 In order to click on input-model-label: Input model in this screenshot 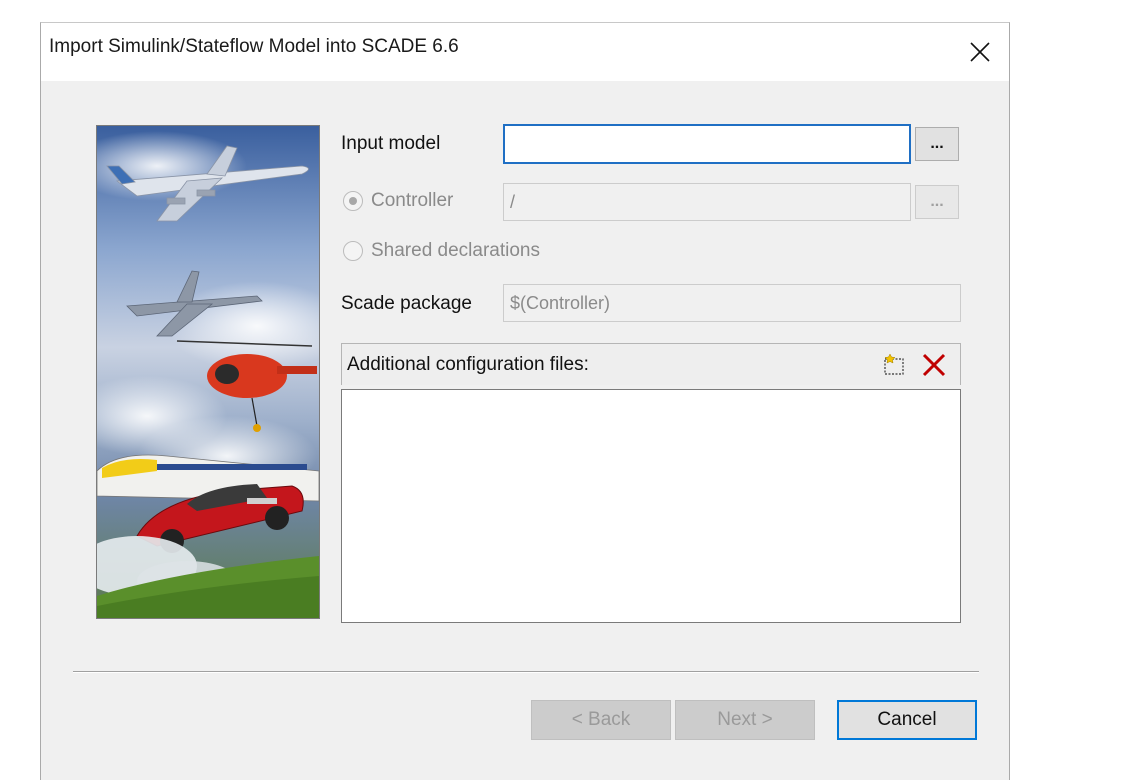, I will do `click(391, 143)`.